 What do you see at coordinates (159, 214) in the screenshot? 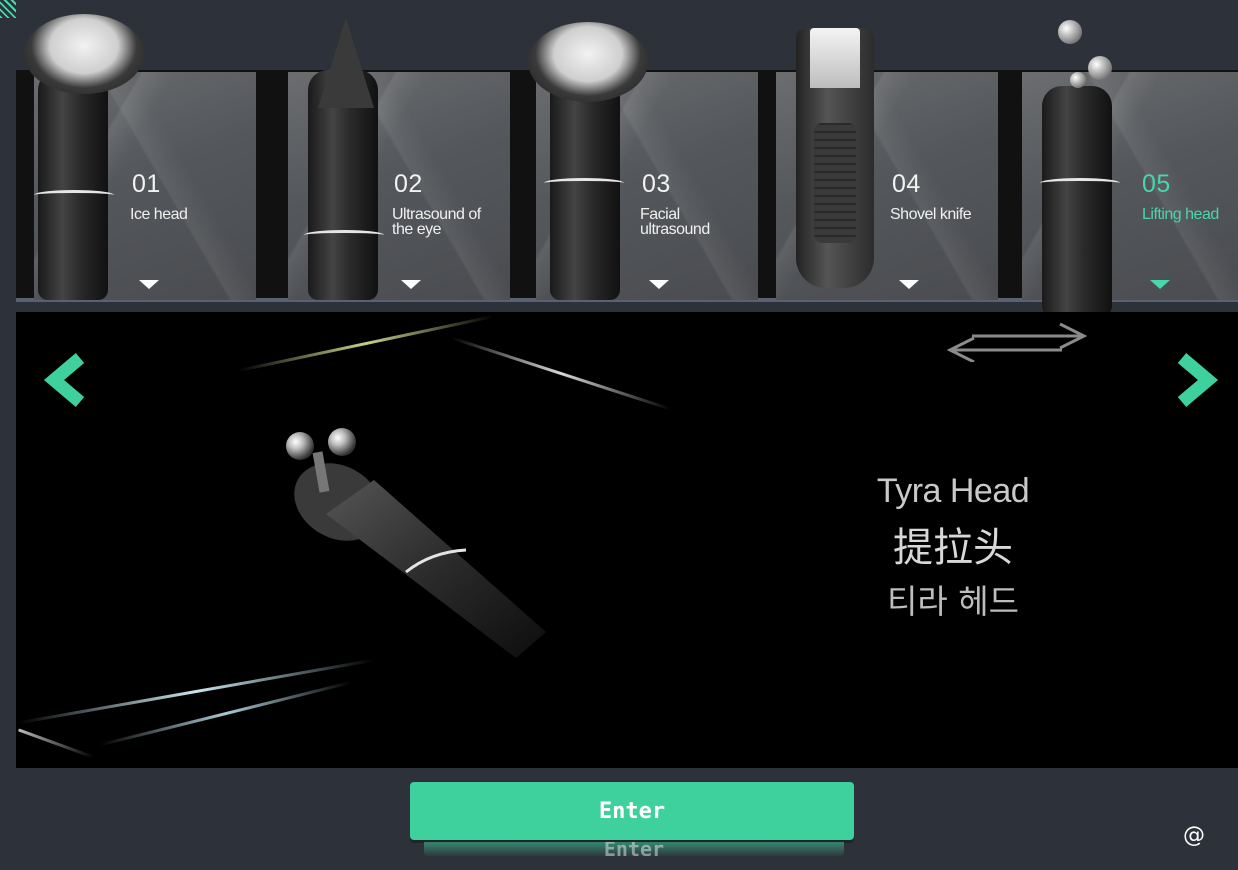
I see `head-name: Ice head` at bounding box center [159, 214].